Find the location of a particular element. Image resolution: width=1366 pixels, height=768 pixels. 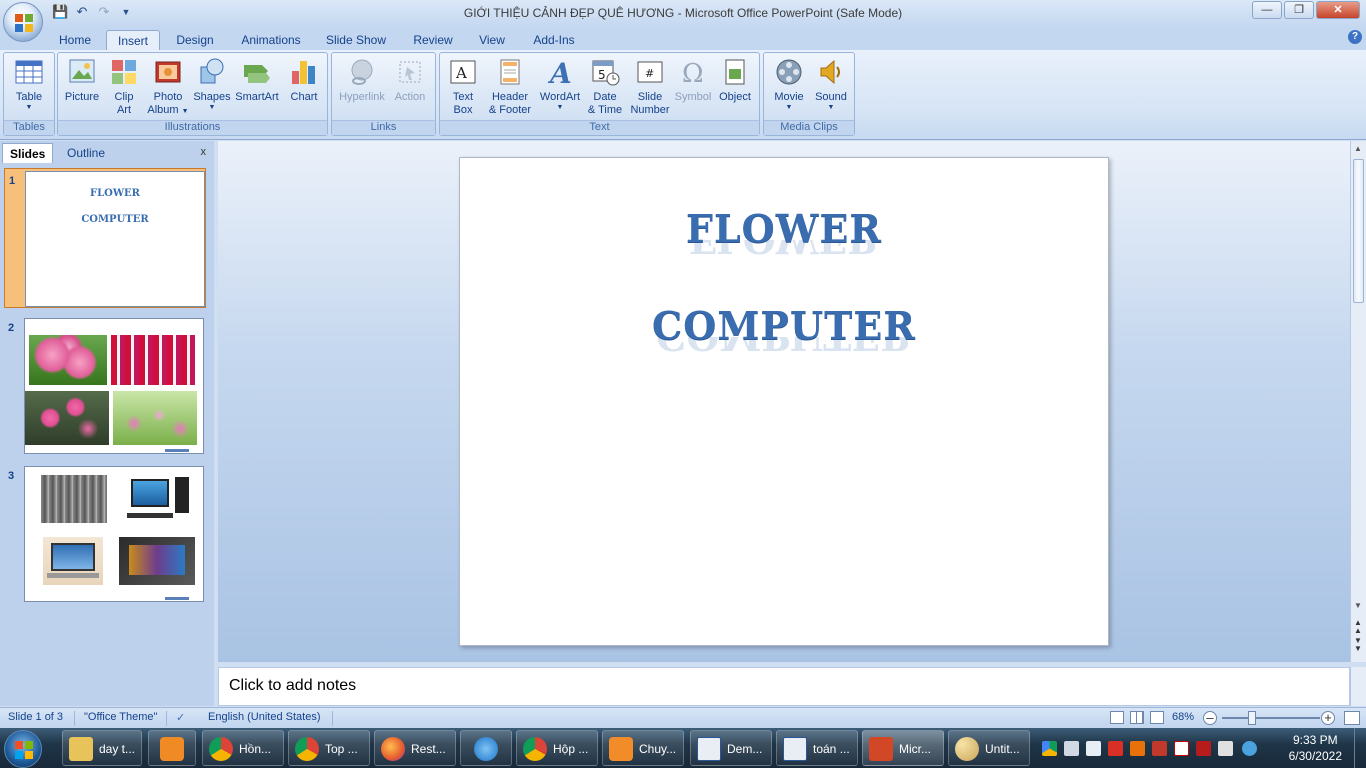

text-box-button: A Text Box is located at coordinates (463, 87).